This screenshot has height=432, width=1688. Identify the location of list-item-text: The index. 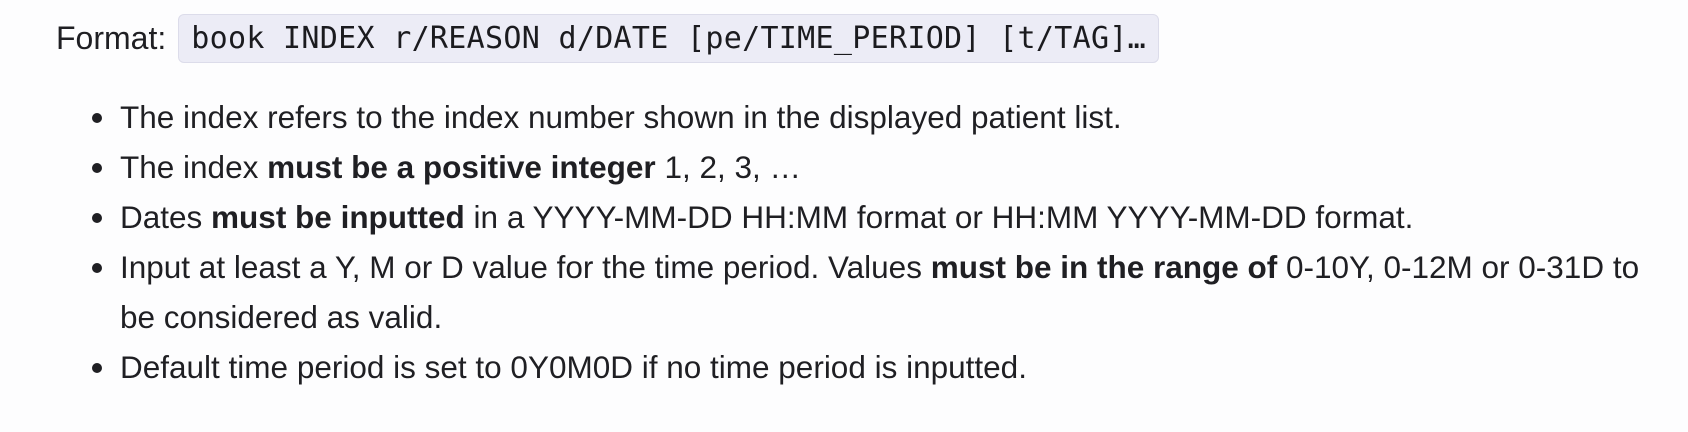
(194, 167).